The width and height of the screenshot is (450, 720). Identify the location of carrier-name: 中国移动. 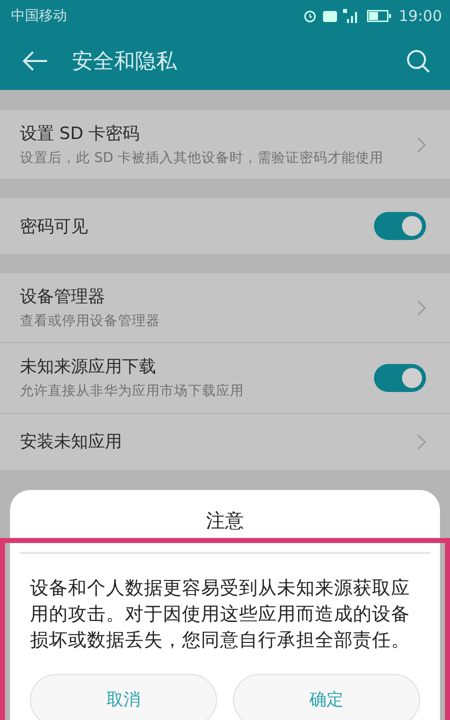
(39, 16).